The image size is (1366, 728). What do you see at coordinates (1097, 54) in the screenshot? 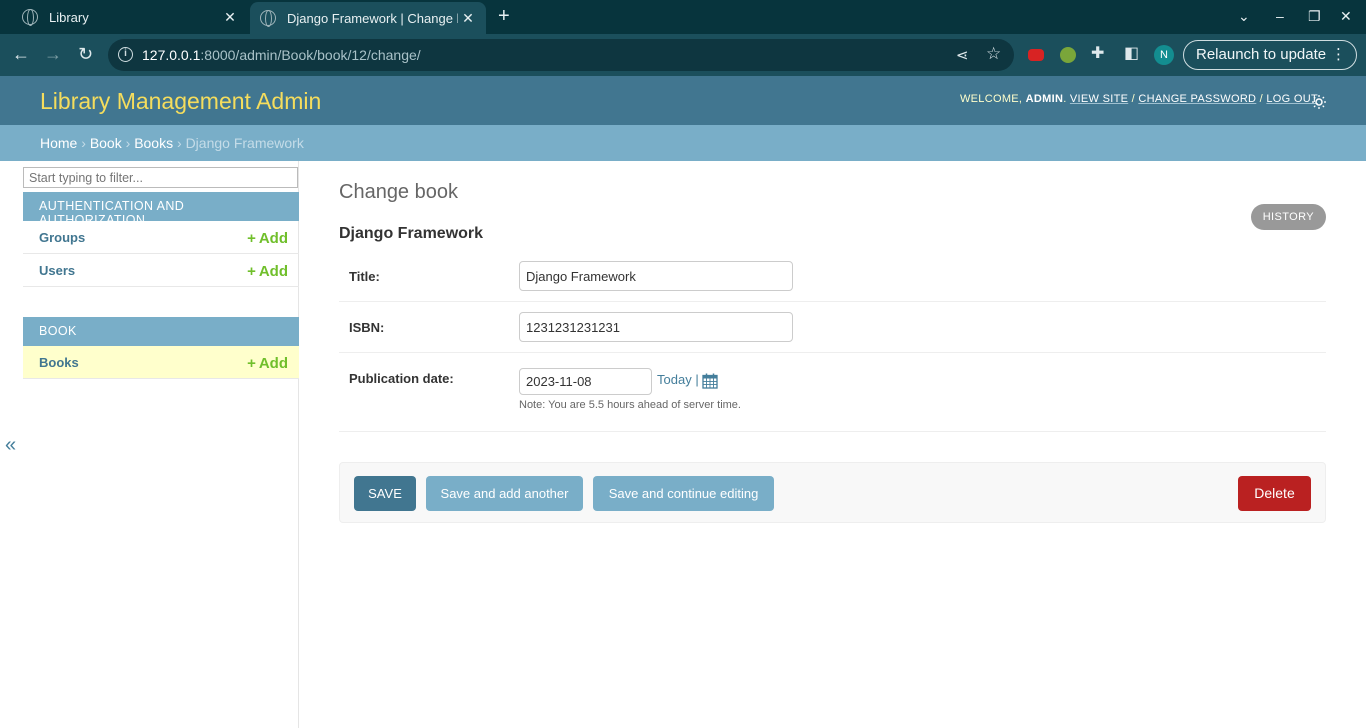
I see `puzzle-extensions-icon: ✚` at bounding box center [1097, 54].